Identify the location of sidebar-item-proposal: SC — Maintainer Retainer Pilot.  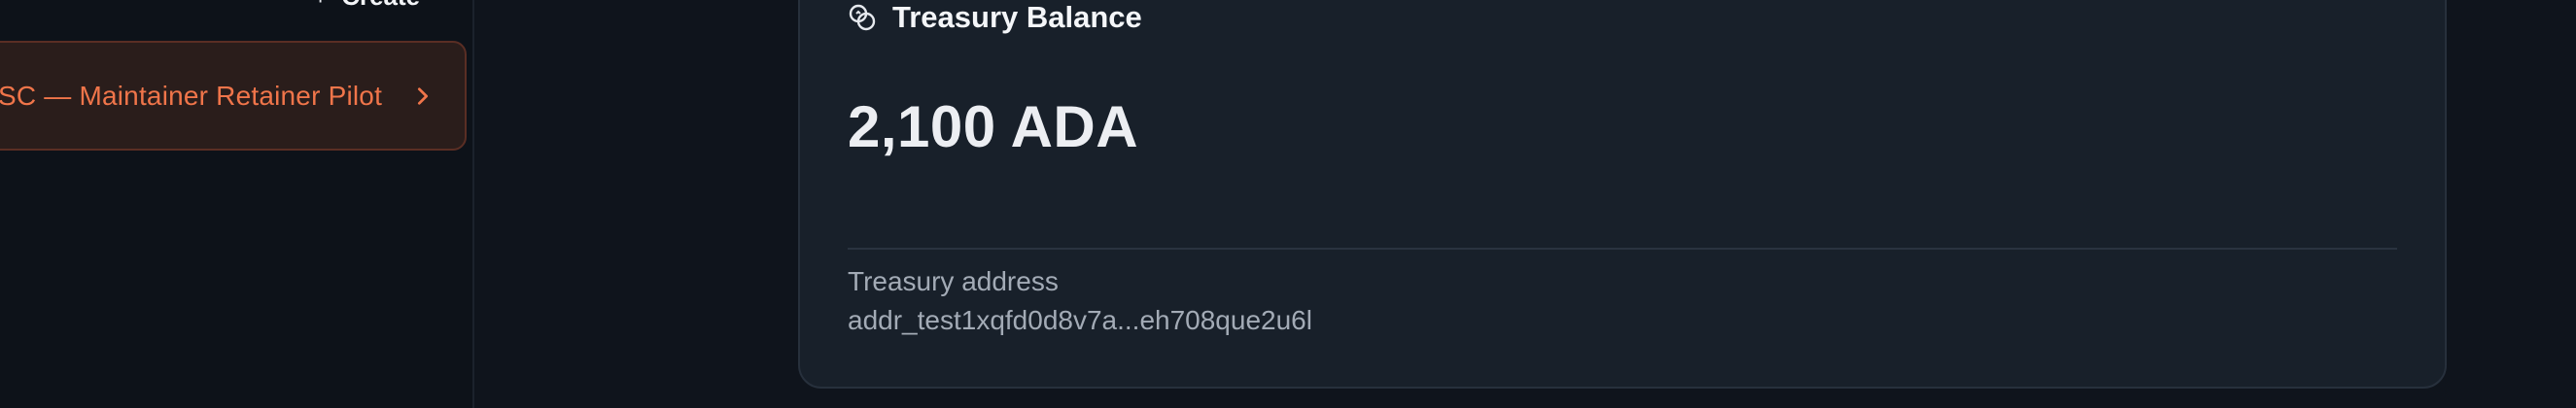
(234, 96).